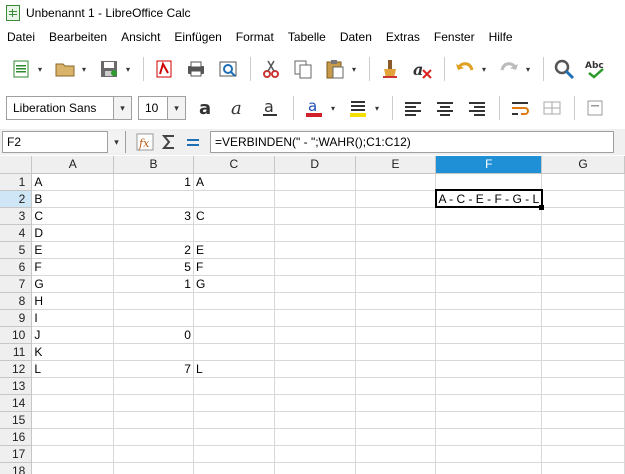 The width and height of the screenshot is (625, 474). Describe the element at coordinates (16, 301) in the screenshot. I see `row-header: 8` at that location.